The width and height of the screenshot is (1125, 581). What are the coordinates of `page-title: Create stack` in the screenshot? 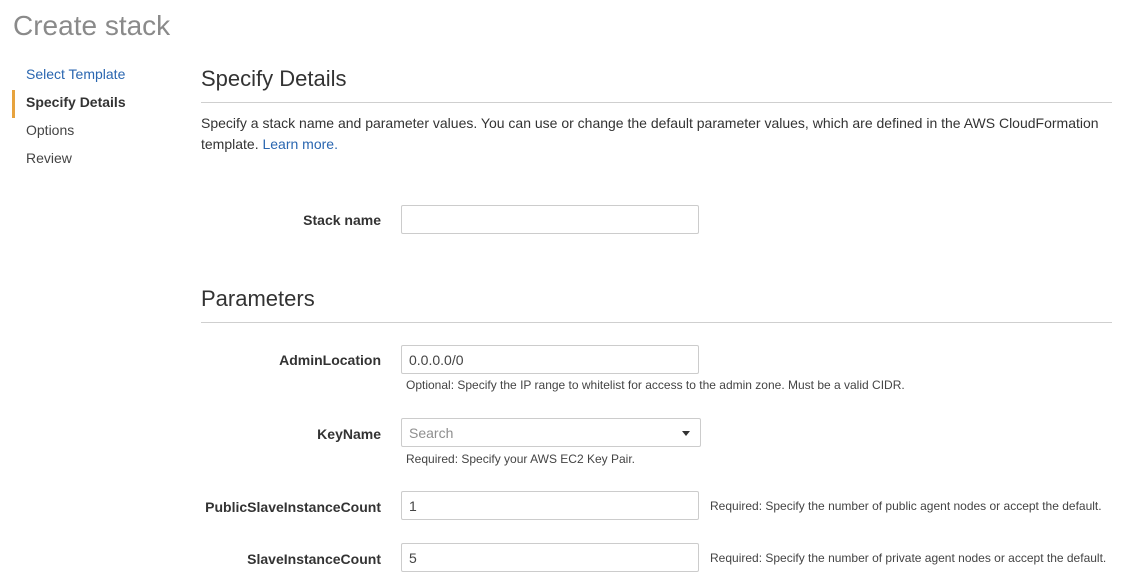 It's located at (92, 25).